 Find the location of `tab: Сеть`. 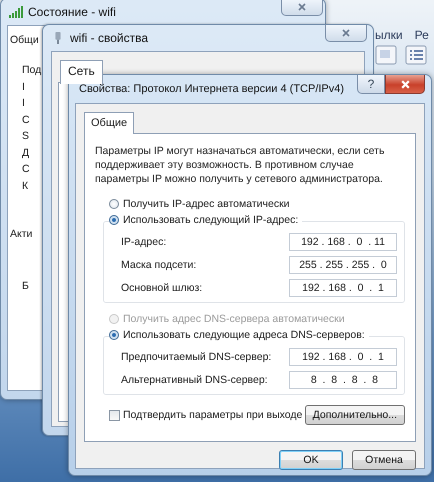

tab: Сеть is located at coordinates (81, 72).